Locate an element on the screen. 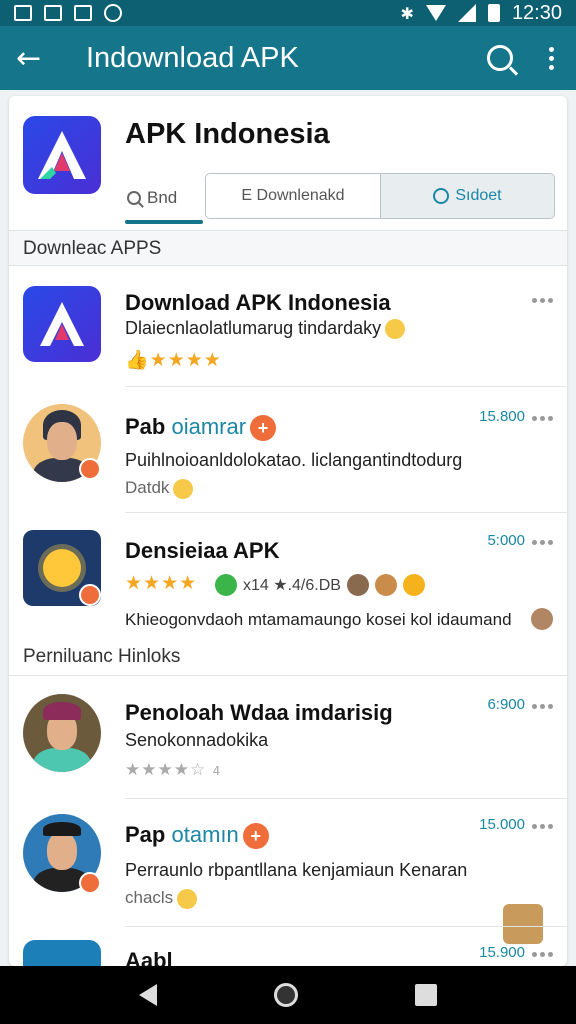 The width and height of the screenshot is (576, 1024). page-title: APK Indonesia is located at coordinates (227, 134).